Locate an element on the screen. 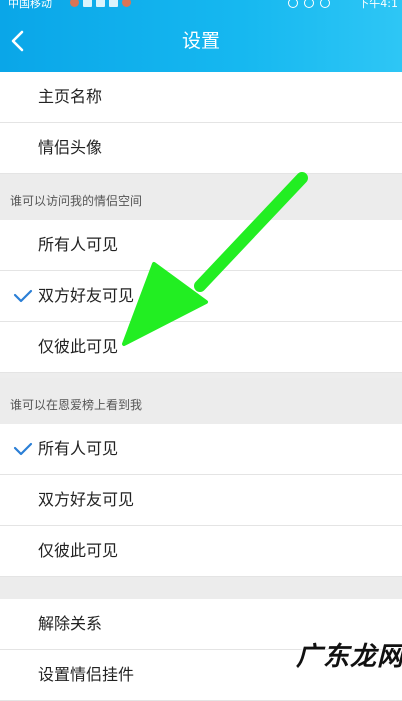 Image resolution: width=402 pixels, height=701 pixels. ranking-option-mutual-friends: 双方好友可见 is located at coordinates (201, 500).